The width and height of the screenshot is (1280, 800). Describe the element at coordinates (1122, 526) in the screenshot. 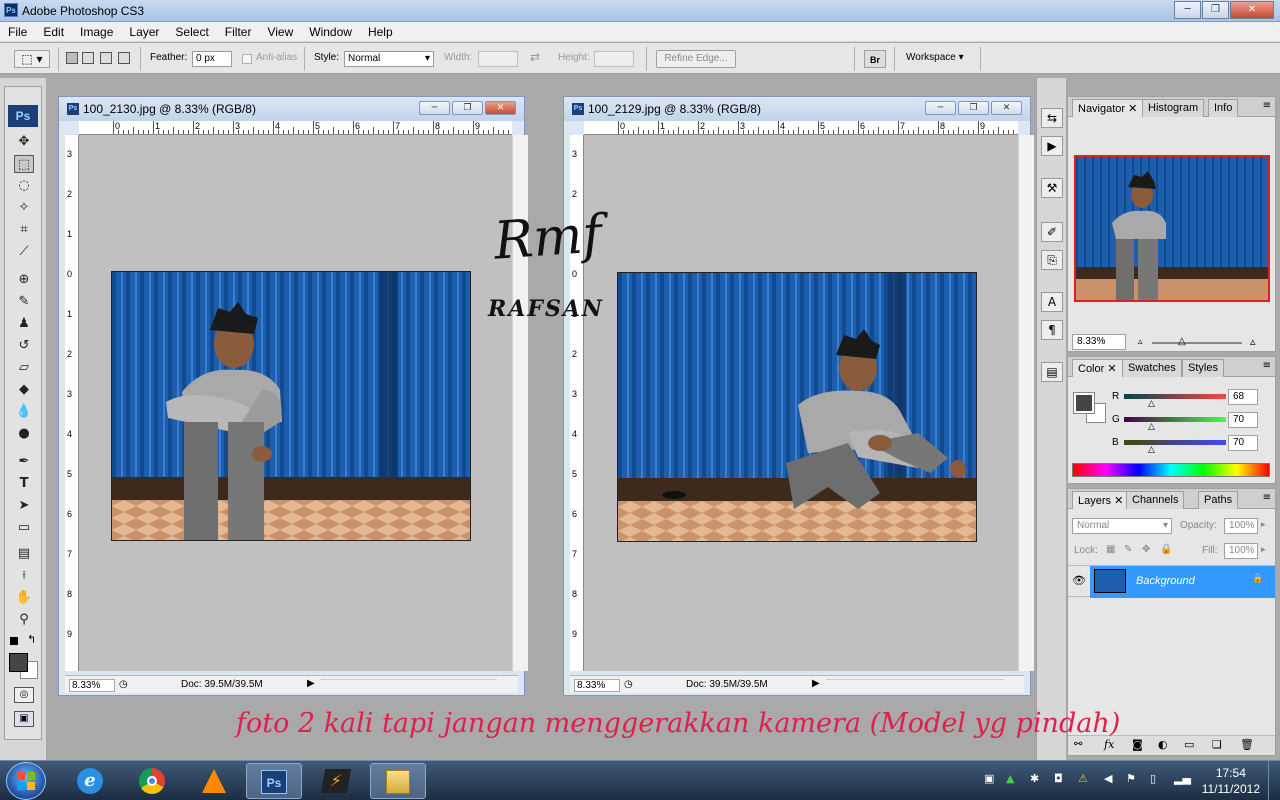

I see `blend-mode-select: Normal ▾` at that location.